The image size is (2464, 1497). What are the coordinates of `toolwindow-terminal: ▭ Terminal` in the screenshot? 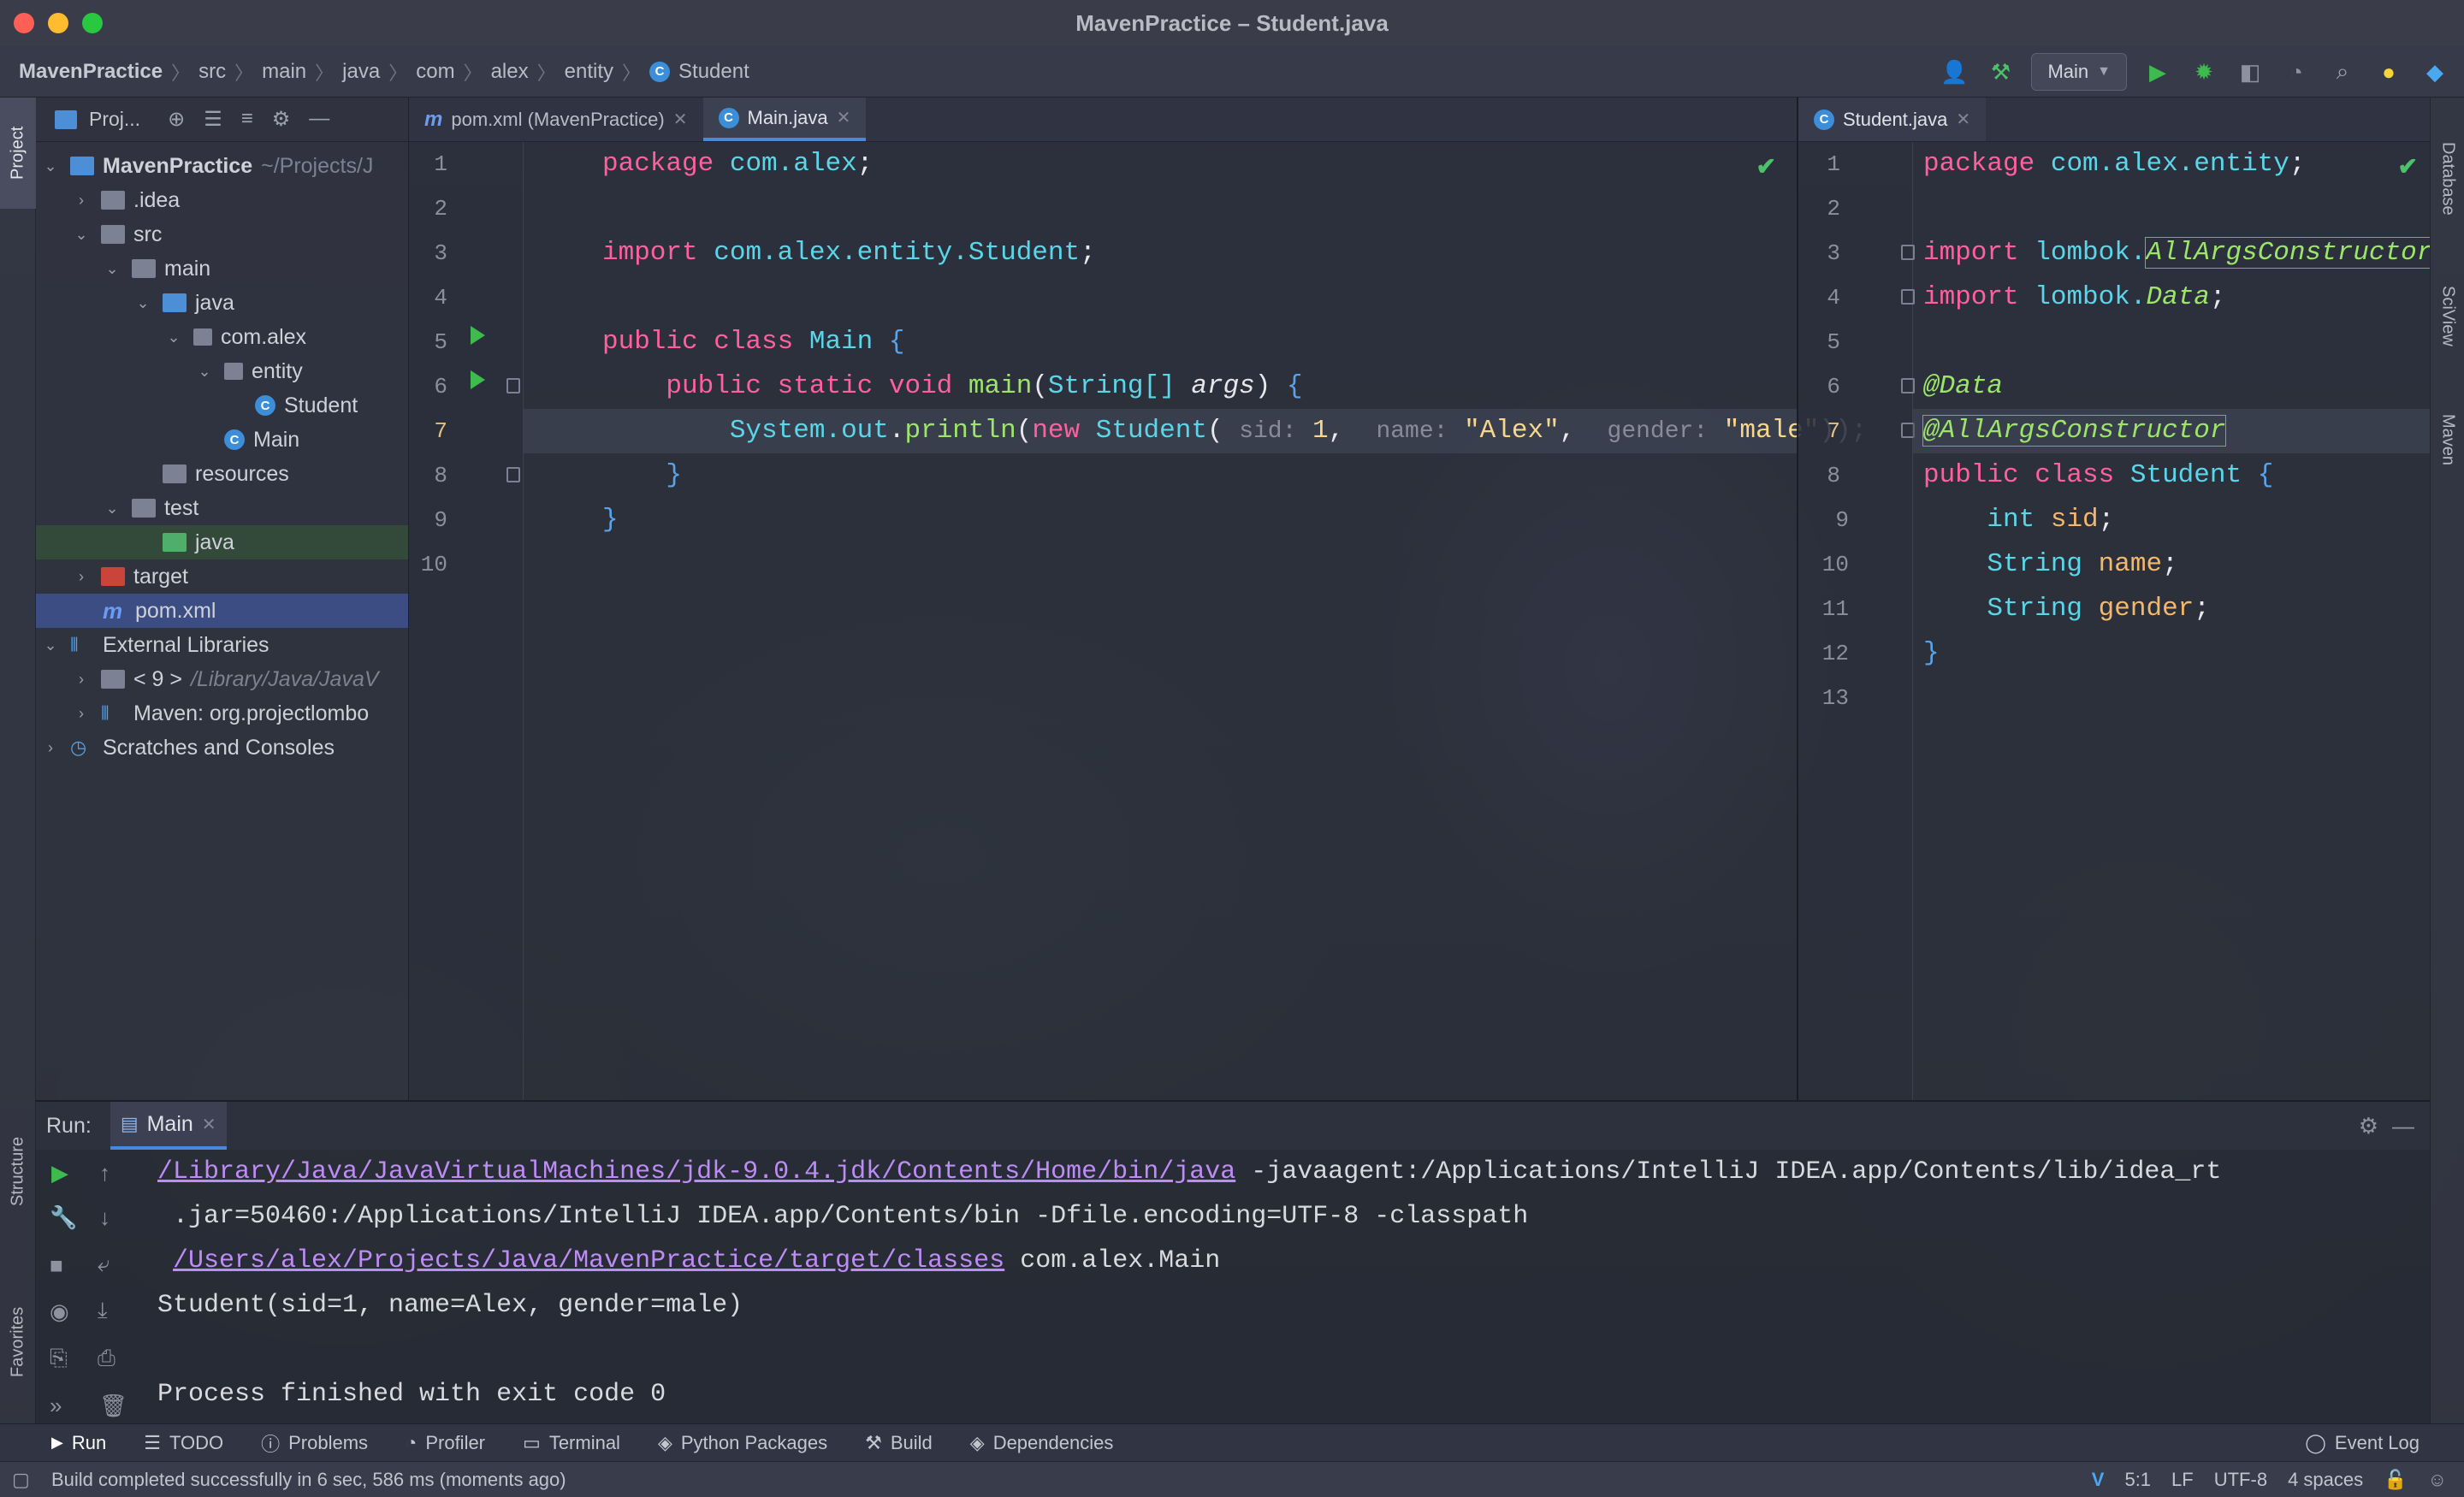 It's located at (571, 1443).